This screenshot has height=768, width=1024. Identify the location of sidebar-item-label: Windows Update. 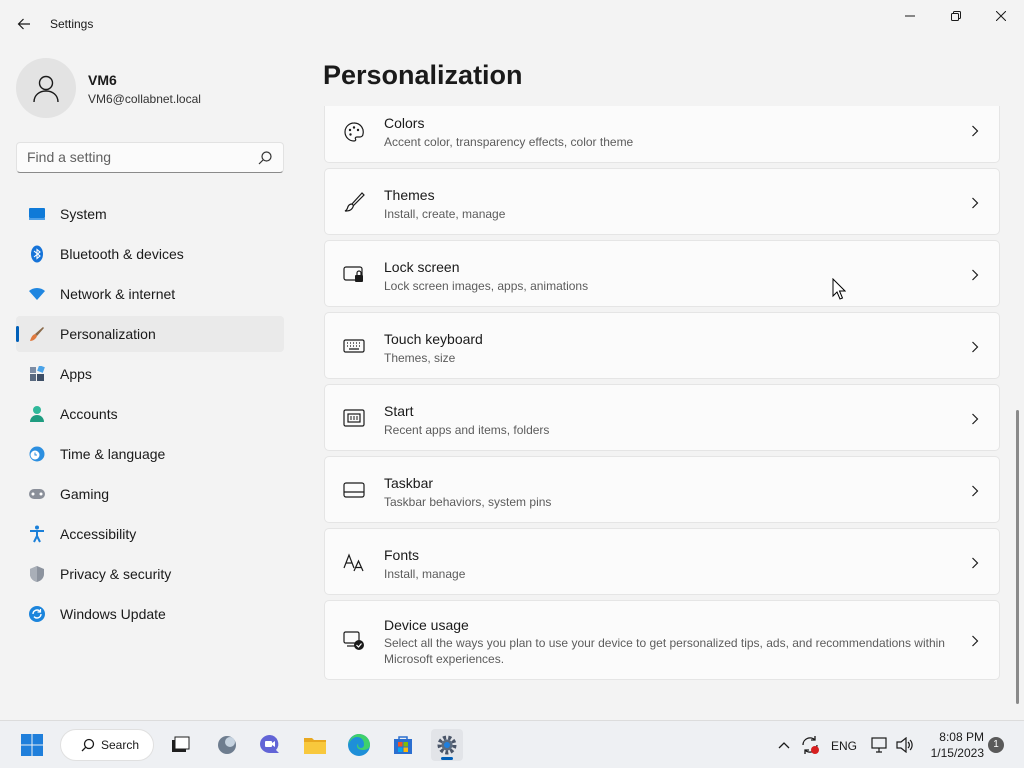
(113, 614).